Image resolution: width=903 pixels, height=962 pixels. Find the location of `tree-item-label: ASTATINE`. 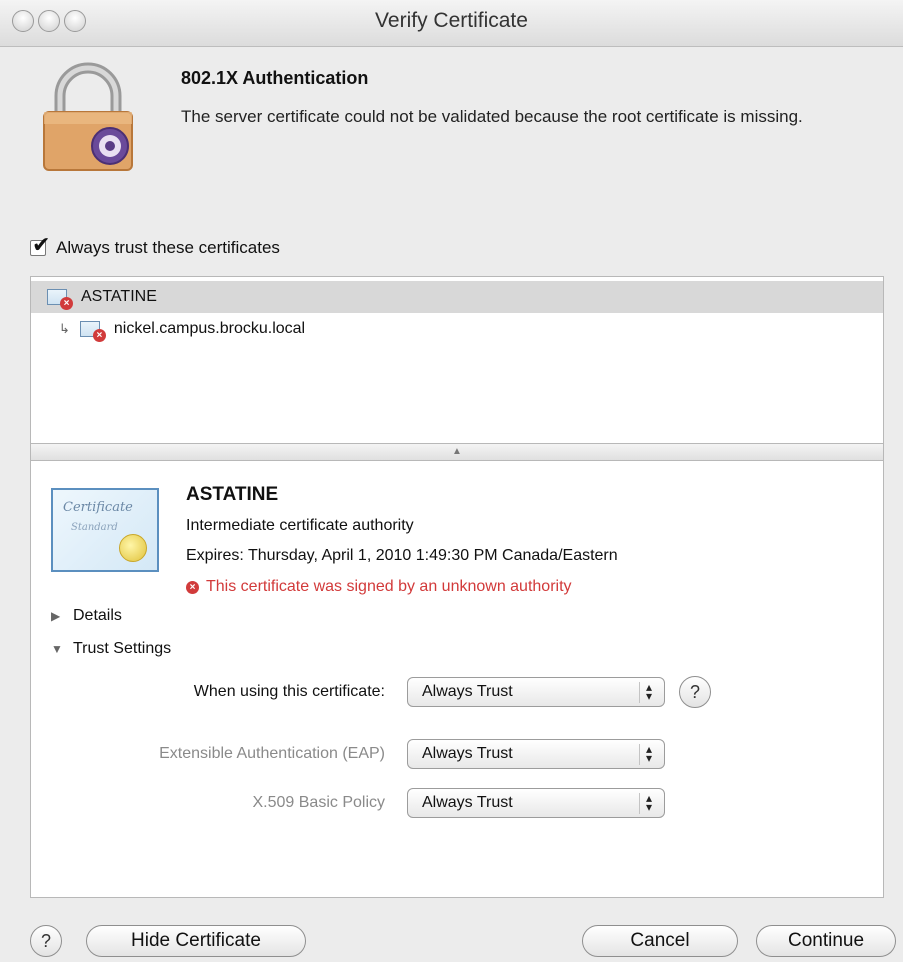

tree-item-label: ASTATINE is located at coordinates (119, 296).